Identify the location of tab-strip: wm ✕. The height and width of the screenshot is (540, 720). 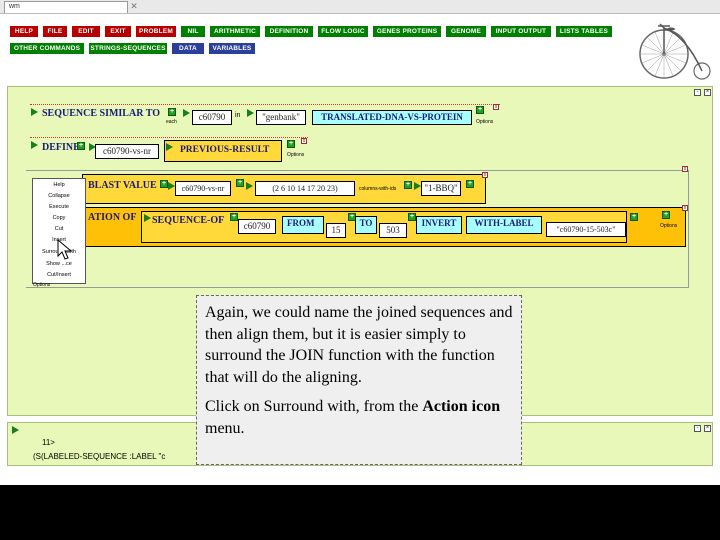
(360, 7).